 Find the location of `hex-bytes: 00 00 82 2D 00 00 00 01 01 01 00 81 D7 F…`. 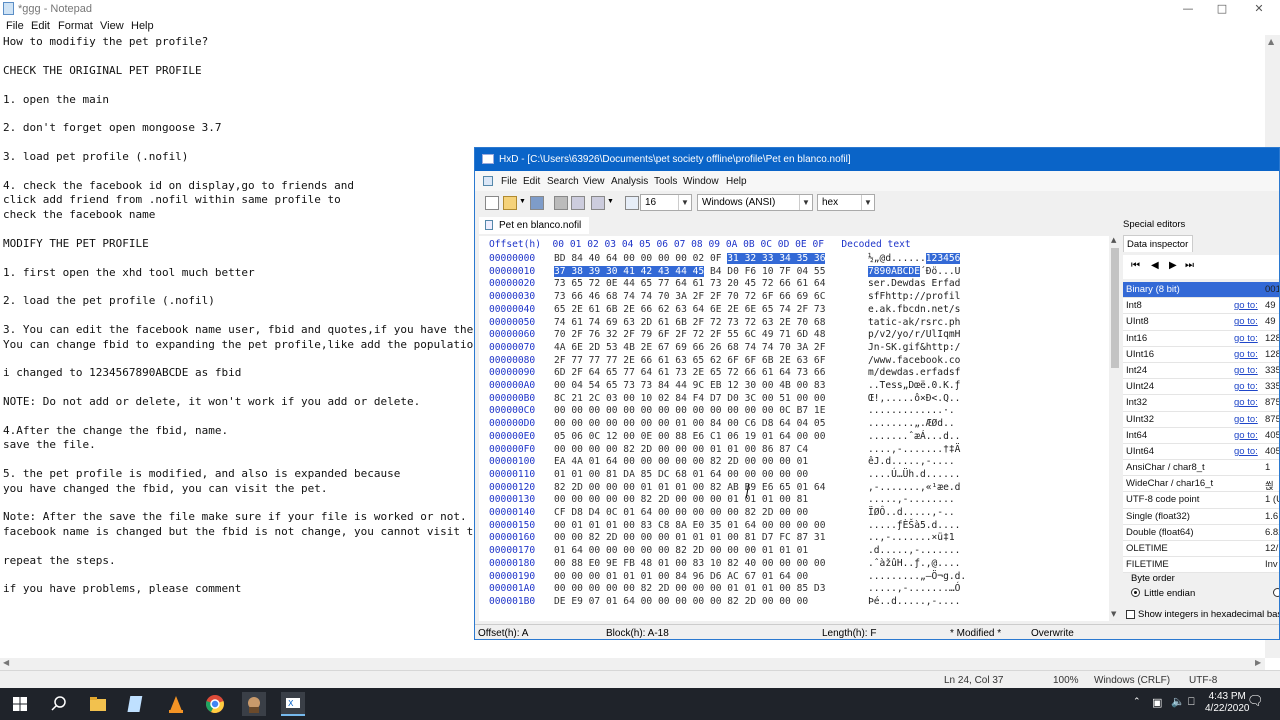

hex-bytes: 00 00 82 2D 00 00 00 01 01 01 00 81 D7 F… is located at coordinates (689, 538).